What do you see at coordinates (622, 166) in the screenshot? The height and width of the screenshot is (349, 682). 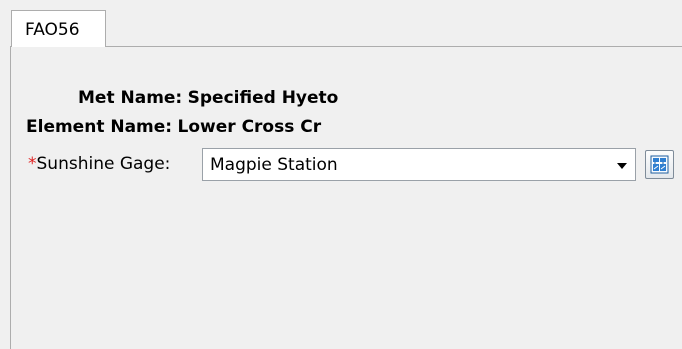 I see `chevron-down-icon` at bounding box center [622, 166].